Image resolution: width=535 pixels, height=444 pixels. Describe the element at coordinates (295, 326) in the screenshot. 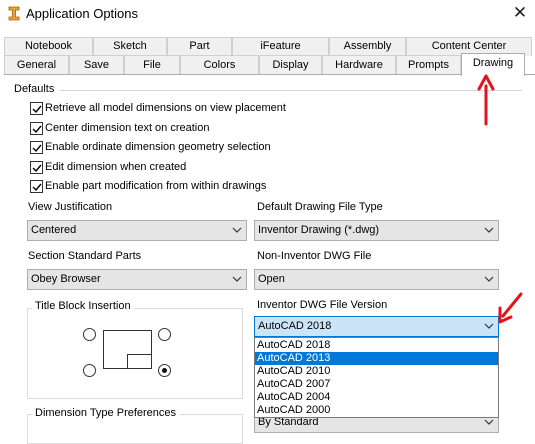

I see `select-value: AutoCAD 2018` at that location.